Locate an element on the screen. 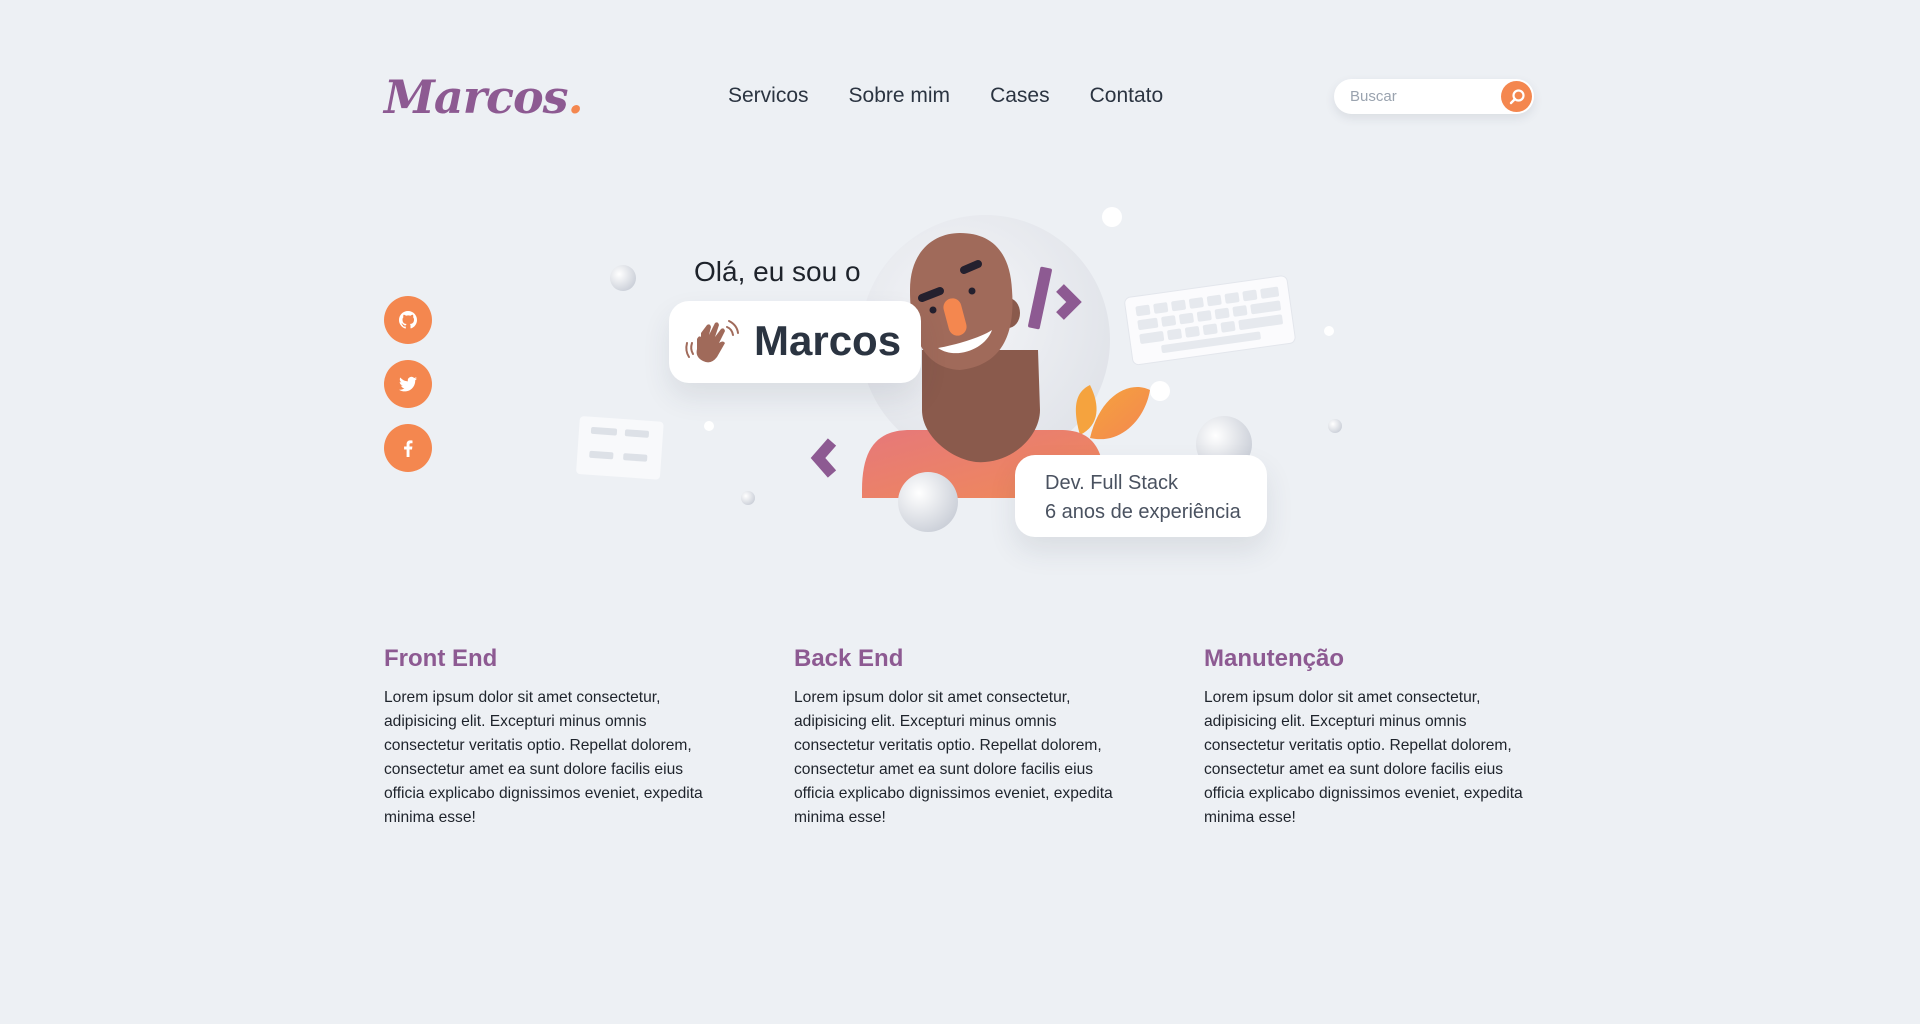  facebook-icon is located at coordinates (408, 448).